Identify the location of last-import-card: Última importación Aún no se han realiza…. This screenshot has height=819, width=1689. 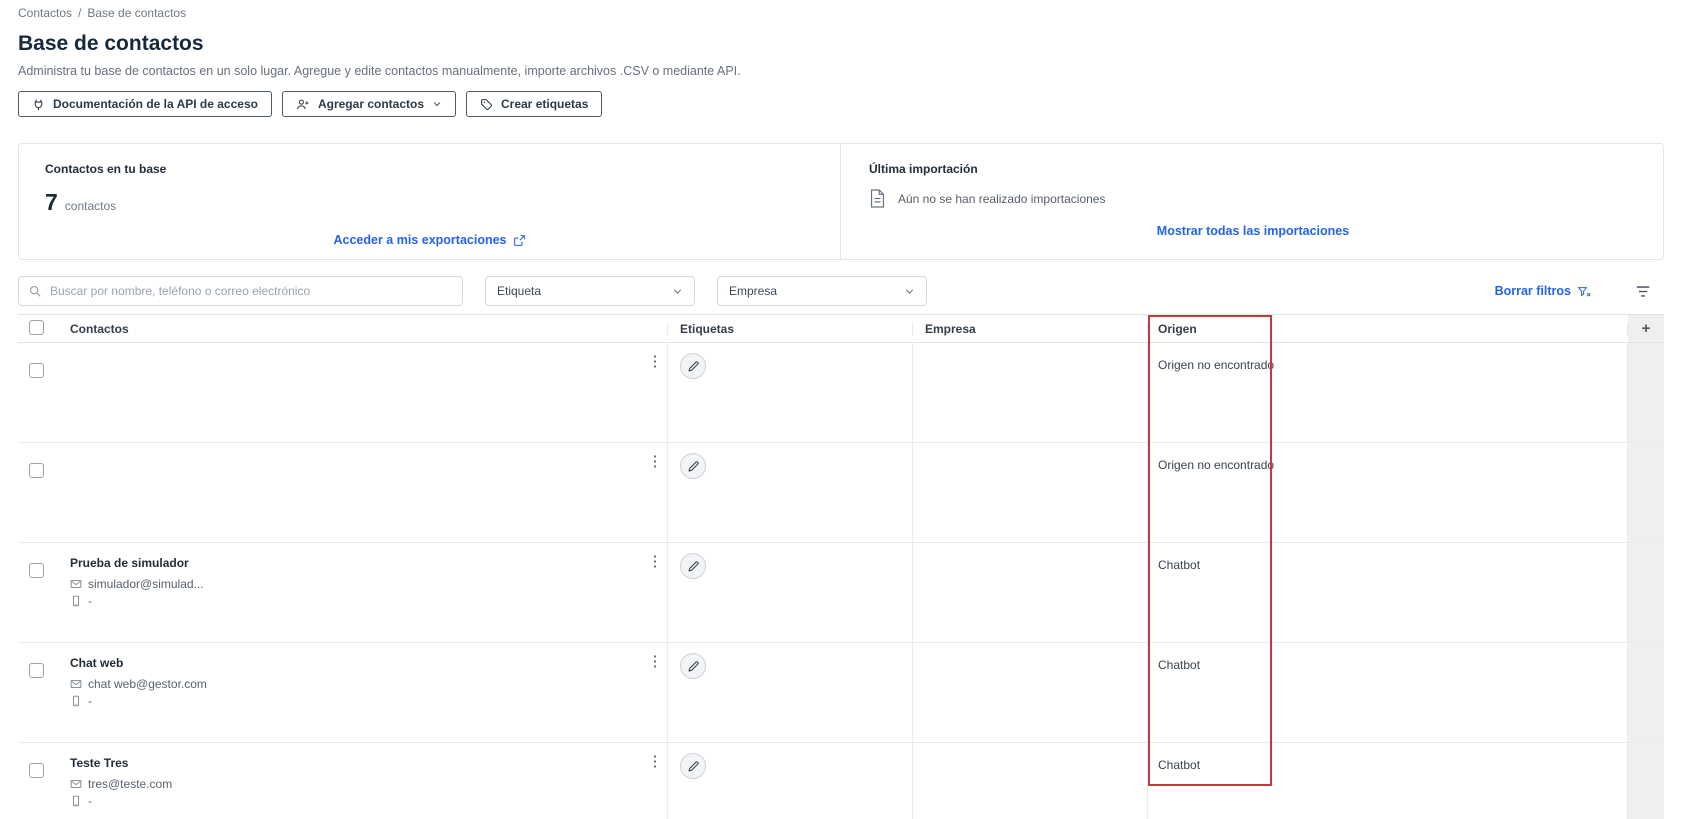
(1252, 201).